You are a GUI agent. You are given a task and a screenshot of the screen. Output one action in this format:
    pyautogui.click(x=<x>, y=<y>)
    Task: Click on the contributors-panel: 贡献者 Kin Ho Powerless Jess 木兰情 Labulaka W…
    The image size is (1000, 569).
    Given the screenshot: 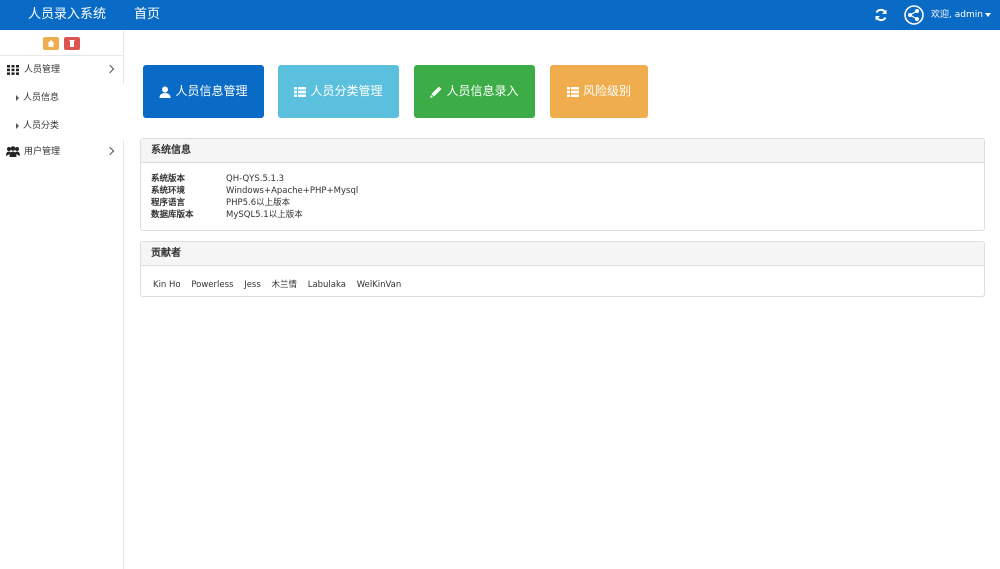 What is the action you would take?
    pyautogui.click(x=562, y=269)
    